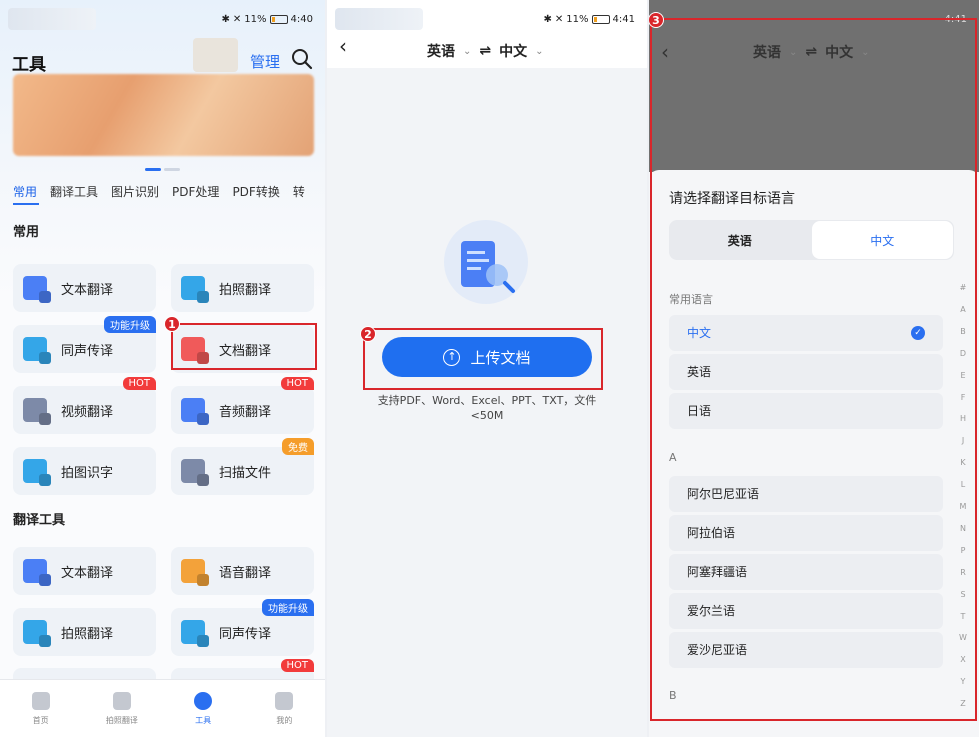 The height and width of the screenshot is (737, 979). I want to click on promo-banner, so click(163, 115).